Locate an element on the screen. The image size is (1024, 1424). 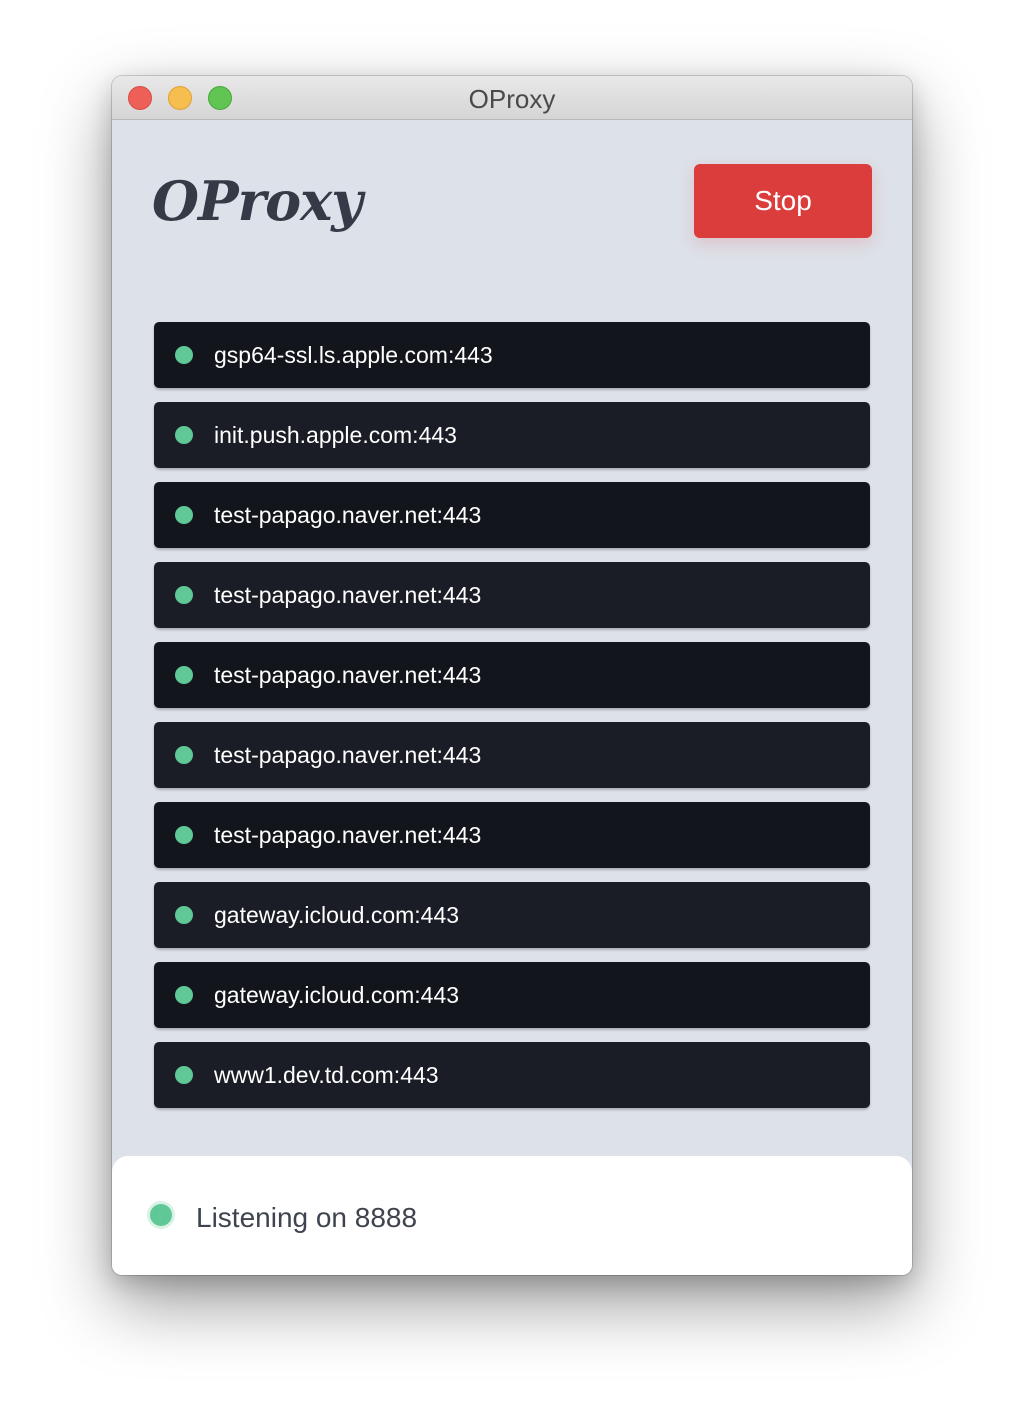
app-logo: OProxy is located at coordinates (257, 201).